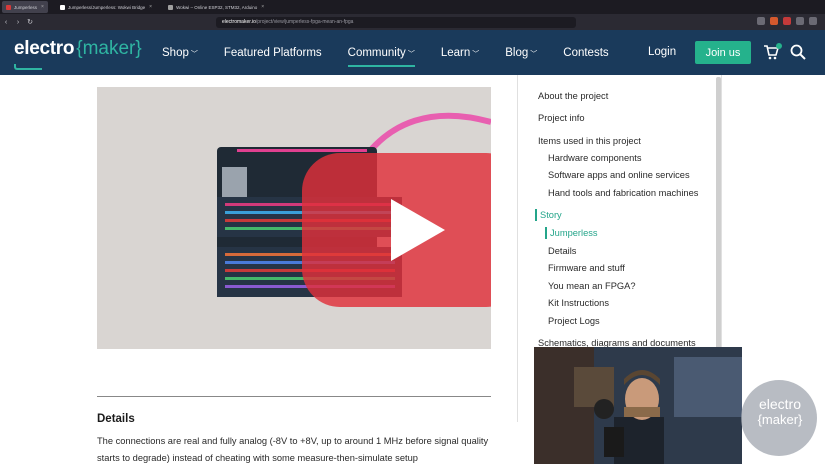 This screenshot has height=464, width=825. I want to click on nav-featured-platforms: Featured Platforms, so click(273, 53).